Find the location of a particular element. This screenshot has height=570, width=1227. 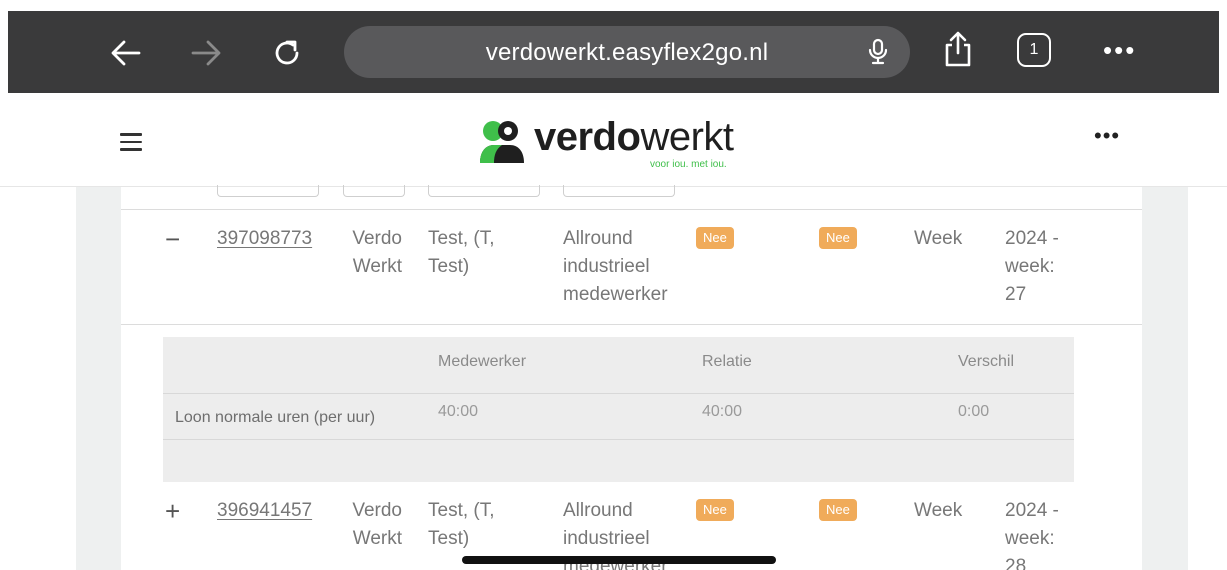

address-bar: verdowerkt.easyflex2go.nl is located at coordinates (627, 52).